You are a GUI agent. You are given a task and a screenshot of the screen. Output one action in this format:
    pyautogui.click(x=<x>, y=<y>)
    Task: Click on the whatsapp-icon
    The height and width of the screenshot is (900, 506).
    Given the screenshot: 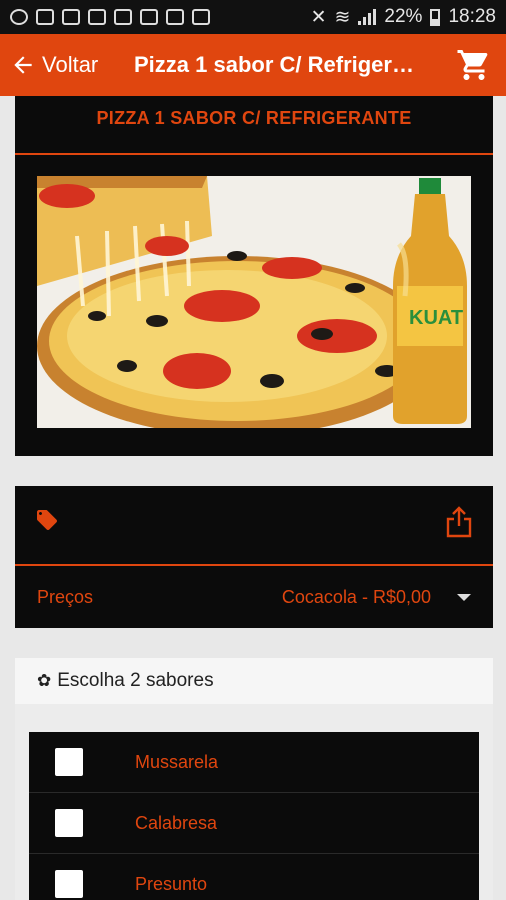 What is the action you would take?
    pyautogui.click(x=19, y=17)
    